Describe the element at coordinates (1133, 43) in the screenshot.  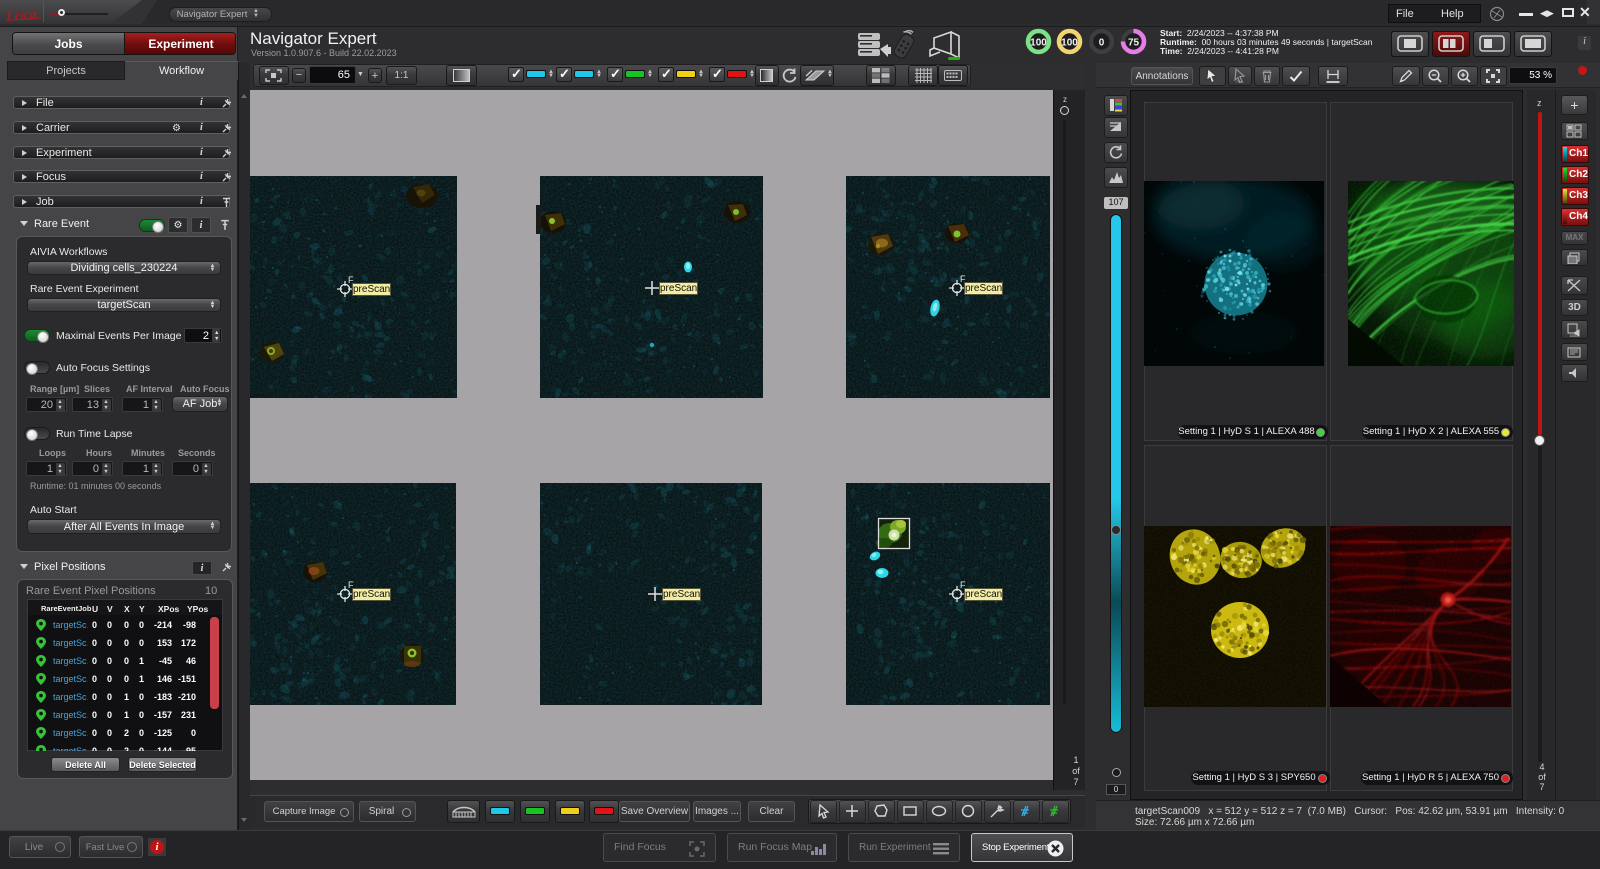
I see `svg-text: 75` at that location.